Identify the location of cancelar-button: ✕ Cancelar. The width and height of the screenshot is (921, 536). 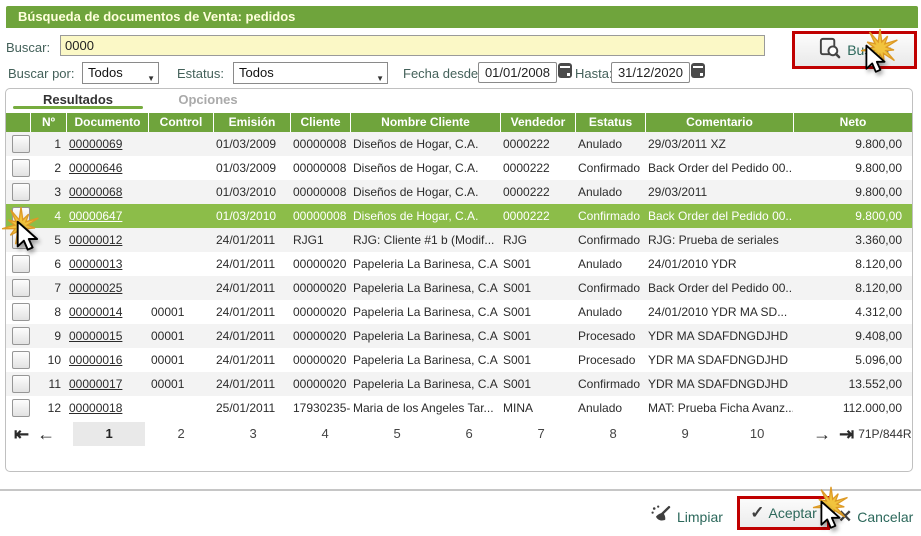
(875, 517).